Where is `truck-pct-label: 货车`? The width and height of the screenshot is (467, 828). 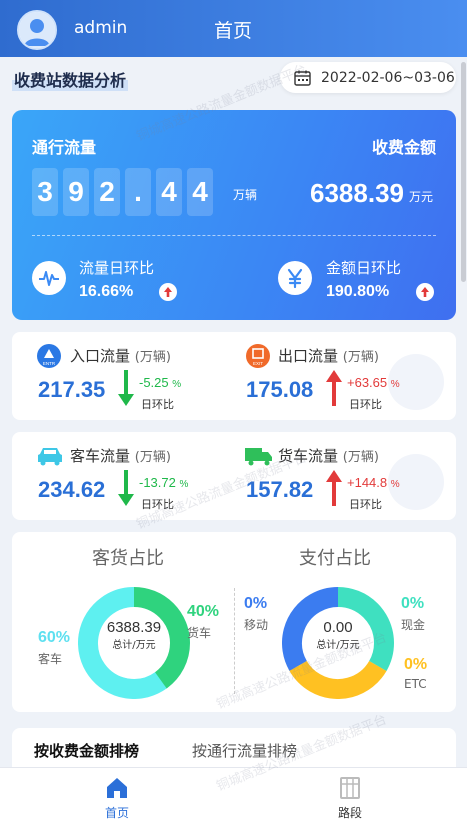 truck-pct-label: 货车 is located at coordinates (199, 633).